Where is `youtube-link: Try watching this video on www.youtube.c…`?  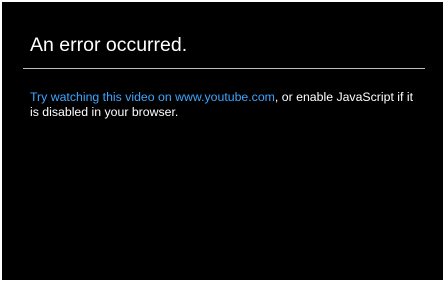 youtube-link: Try watching this video on www.youtube.c… is located at coordinates (152, 97).